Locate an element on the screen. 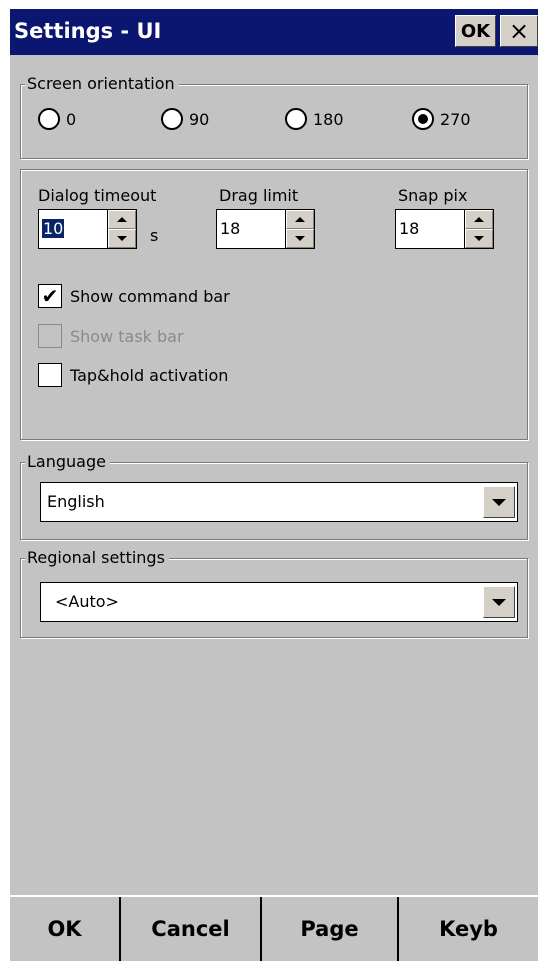  radio-button-selected-icon is located at coordinates (423, 119).